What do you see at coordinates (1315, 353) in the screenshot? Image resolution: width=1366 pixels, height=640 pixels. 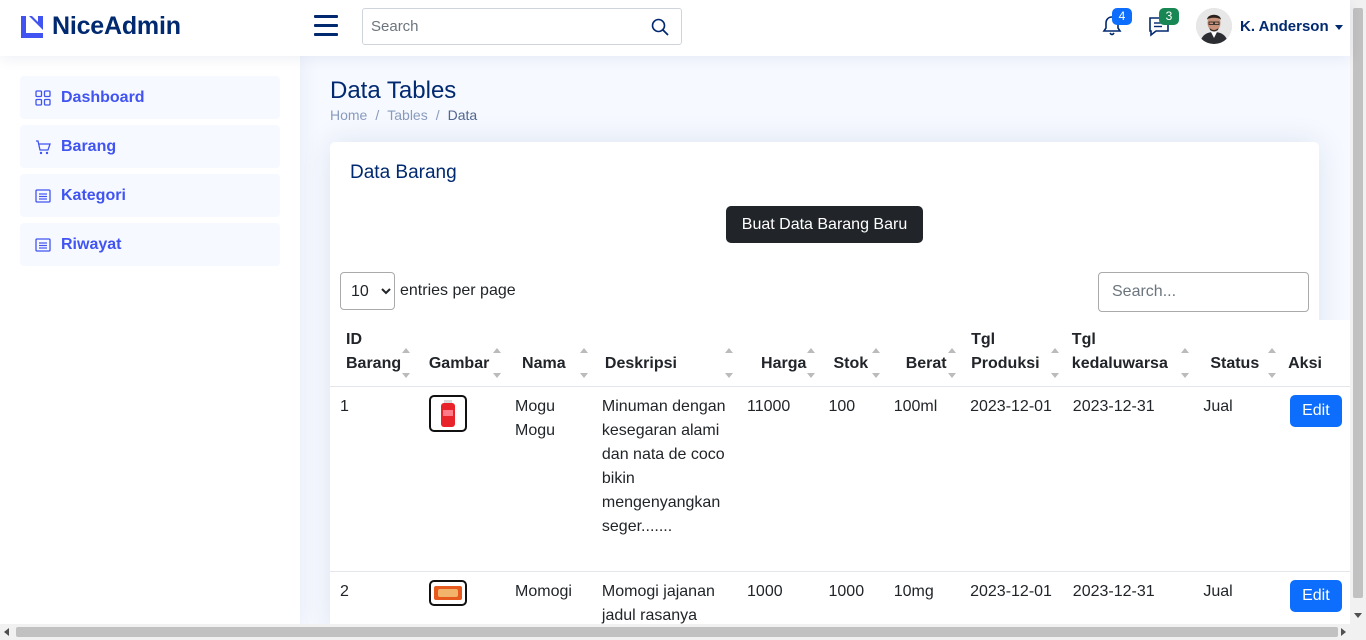 I see `col-aksi: Aksi` at bounding box center [1315, 353].